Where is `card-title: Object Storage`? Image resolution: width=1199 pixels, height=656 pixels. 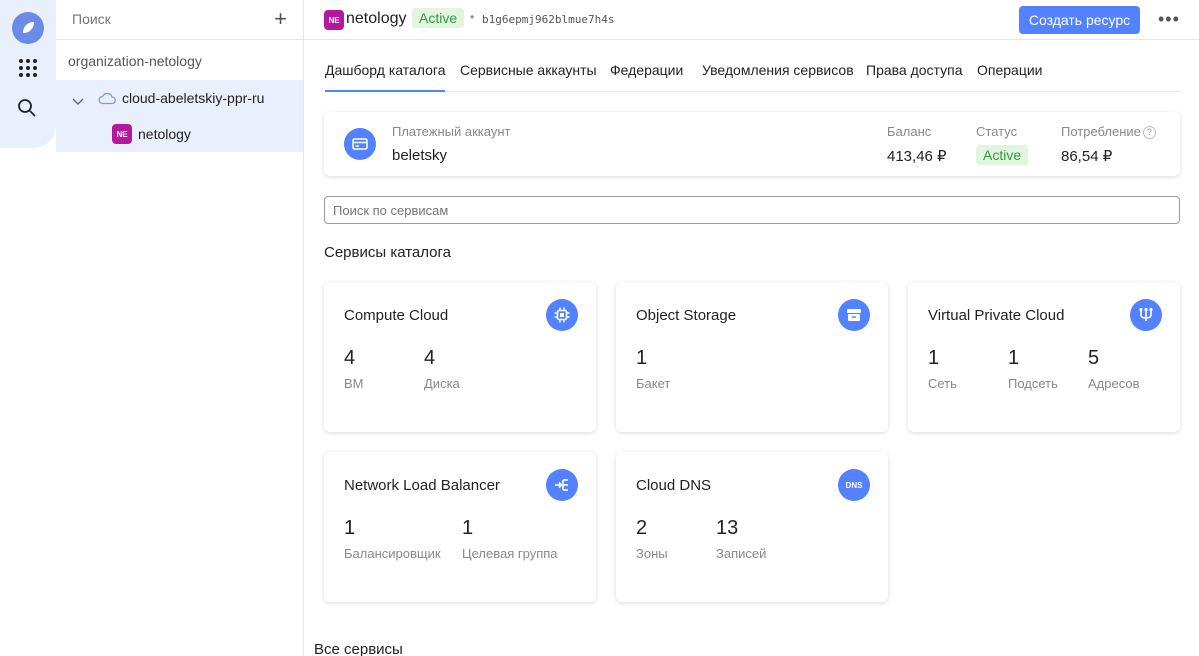 card-title: Object Storage is located at coordinates (686, 315).